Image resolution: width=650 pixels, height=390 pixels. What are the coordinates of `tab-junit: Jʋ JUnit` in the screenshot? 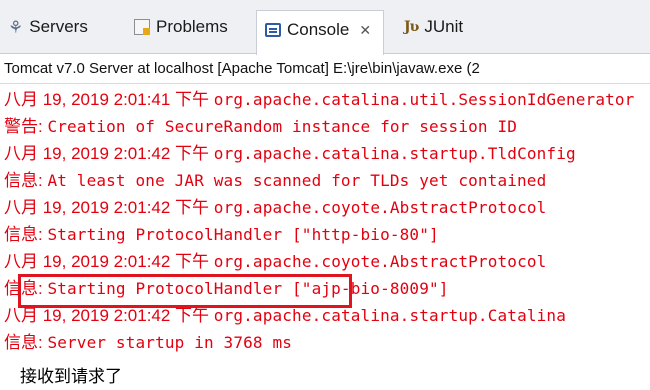 It's located at (433, 27).